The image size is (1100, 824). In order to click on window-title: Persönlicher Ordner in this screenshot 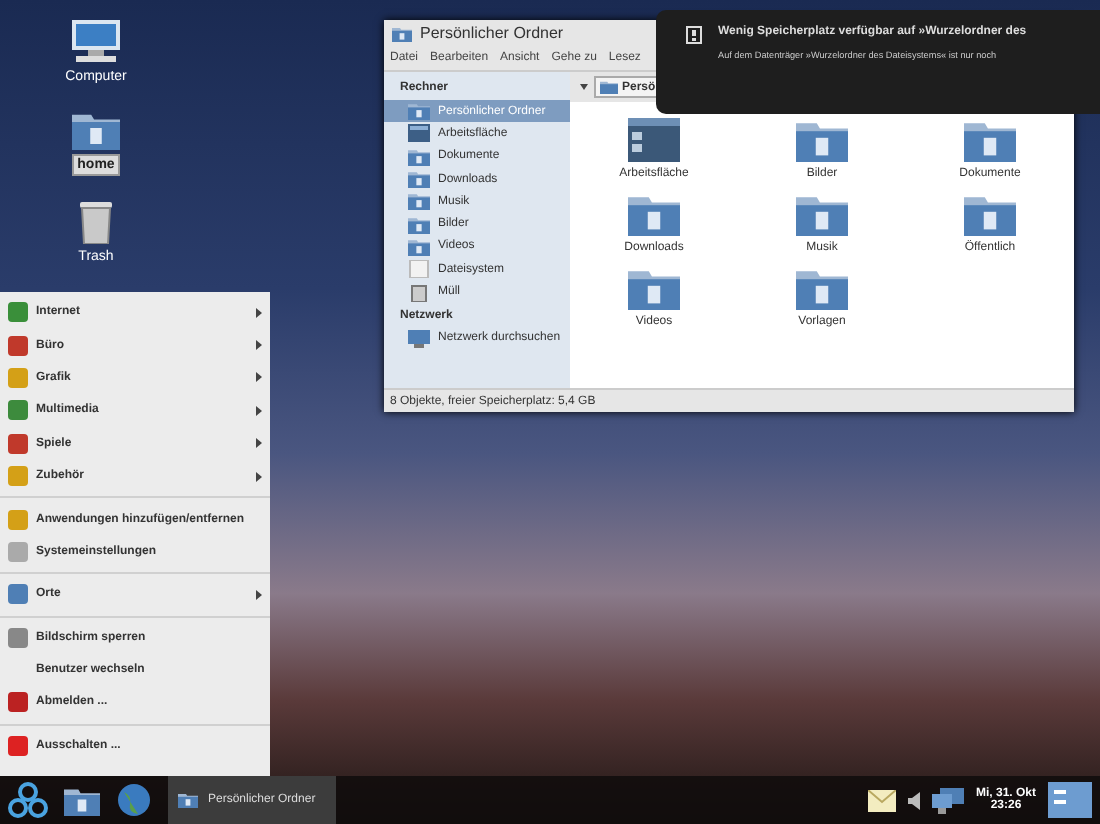, I will do `click(492, 33)`.